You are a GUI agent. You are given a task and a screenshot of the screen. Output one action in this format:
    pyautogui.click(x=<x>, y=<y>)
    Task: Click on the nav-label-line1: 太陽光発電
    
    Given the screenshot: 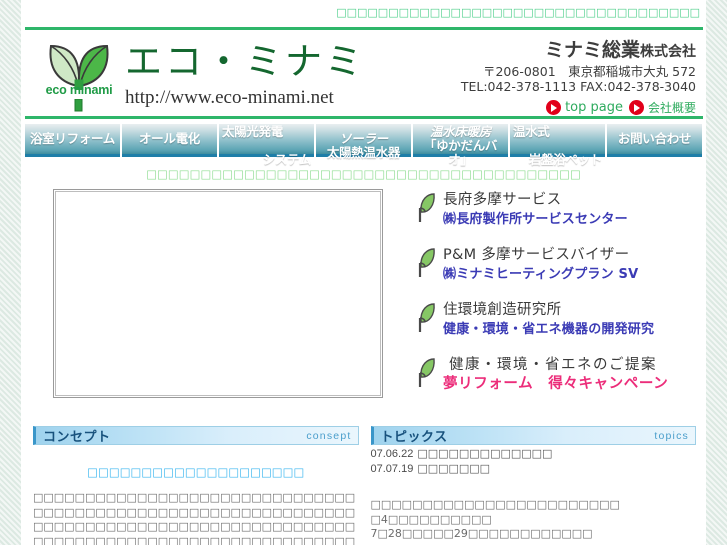 What is the action you would take?
    pyautogui.click(x=253, y=131)
    